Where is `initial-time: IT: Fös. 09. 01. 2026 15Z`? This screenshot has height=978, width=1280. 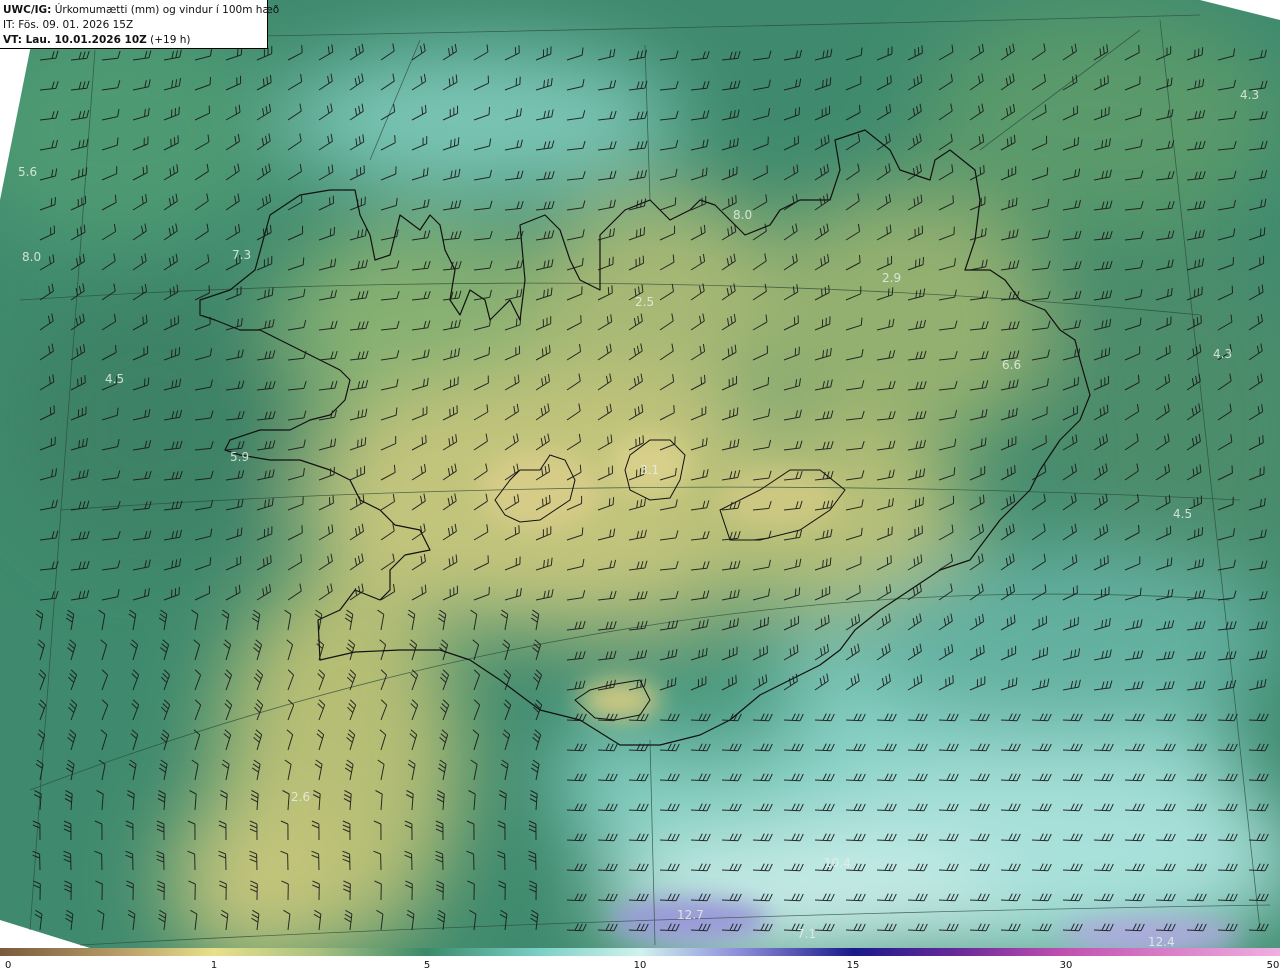
initial-time: IT: Fös. 09. 01. 2026 15Z is located at coordinates (68, 25).